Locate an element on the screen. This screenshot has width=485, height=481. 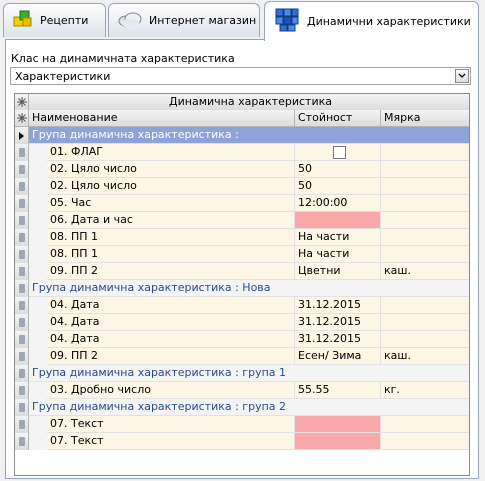
table-row: 03. Дробно число 55.55 кг. is located at coordinates (242, 390).